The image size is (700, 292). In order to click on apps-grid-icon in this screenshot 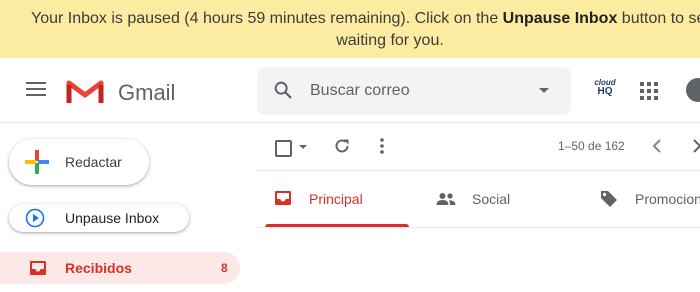, I will do `click(649, 91)`.